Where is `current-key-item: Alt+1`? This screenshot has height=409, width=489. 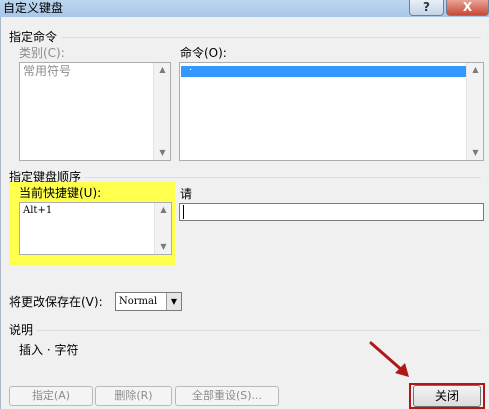
current-key-item: Alt+1 is located at coordinates (37, 211).